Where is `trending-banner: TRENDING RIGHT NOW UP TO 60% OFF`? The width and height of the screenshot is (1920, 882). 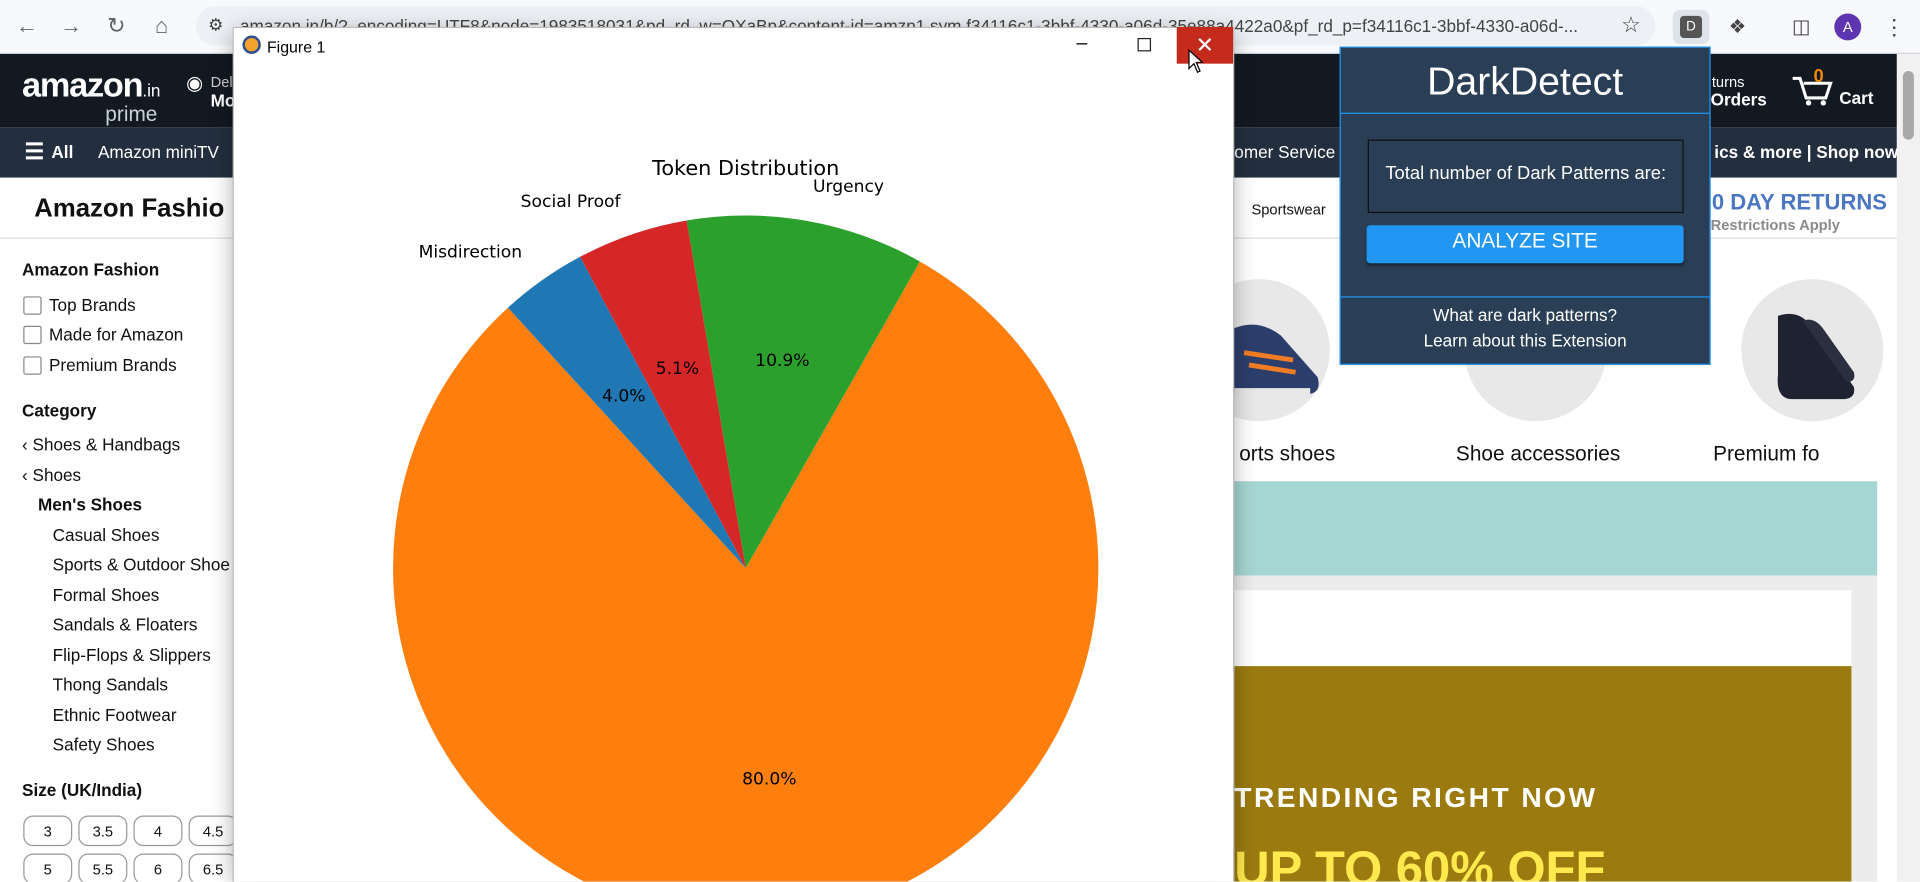
trending-banner: TRENDING RIGHT NOW UP TO 60% OFF is located at coordinates (1543, 774).